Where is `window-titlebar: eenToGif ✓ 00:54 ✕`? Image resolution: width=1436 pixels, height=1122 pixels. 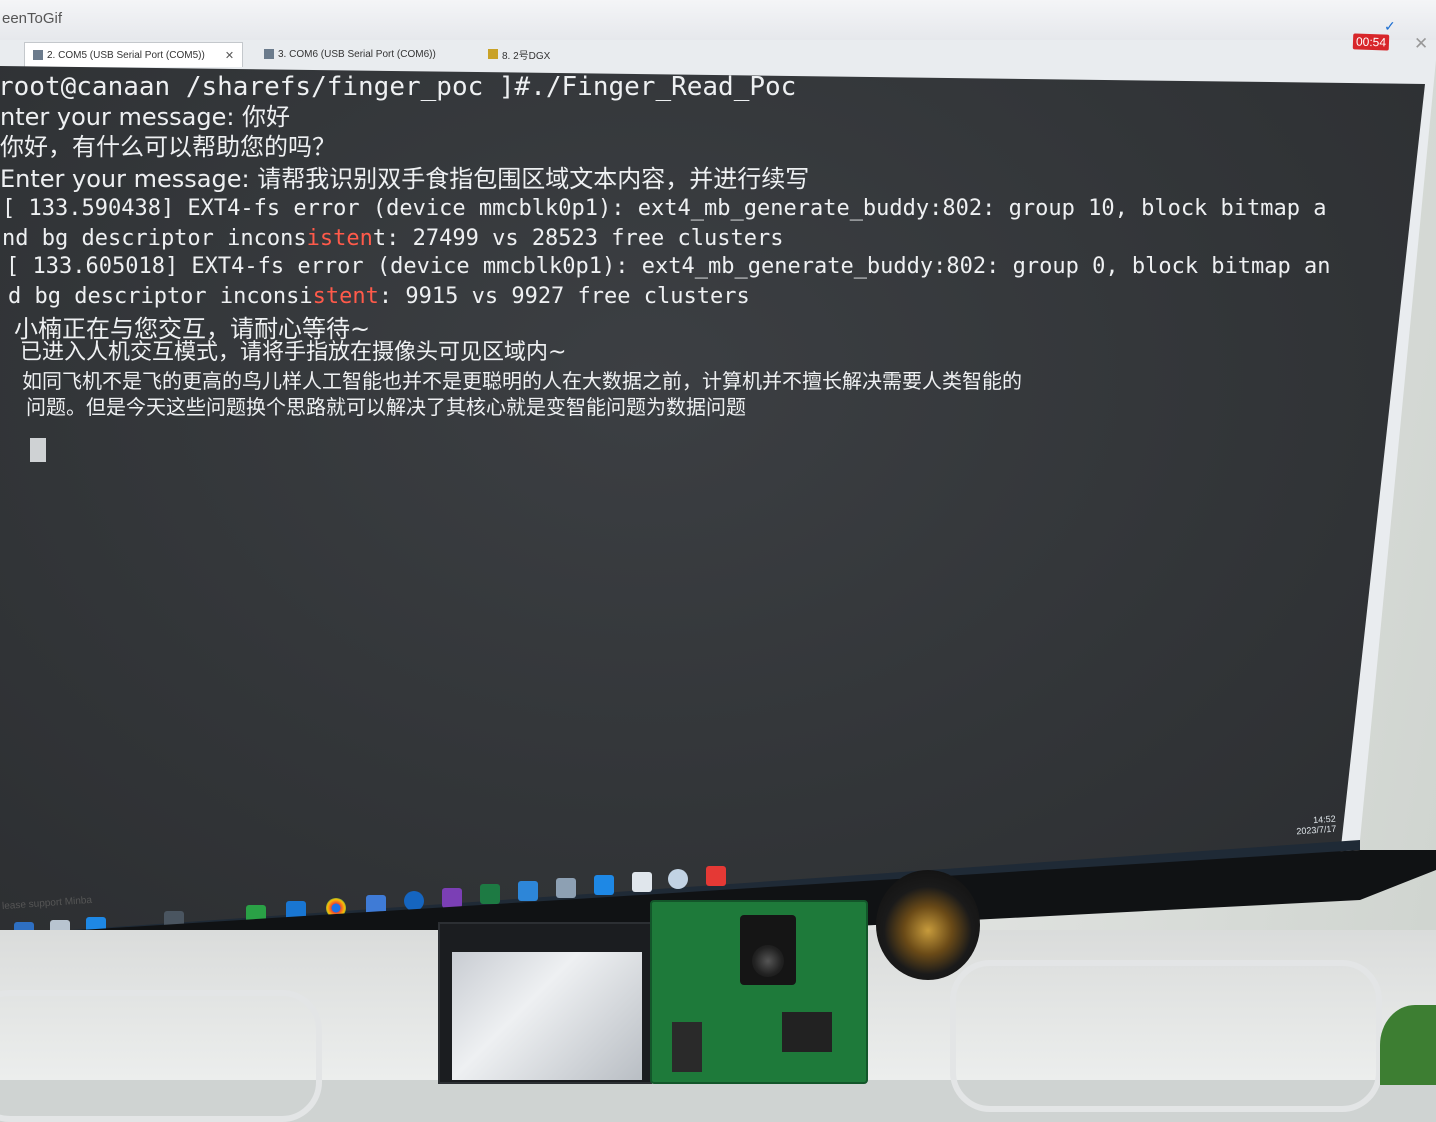 window-titlebar: eenToGif ✓ 00:54 ✕ is located at coordinates (718, 26).